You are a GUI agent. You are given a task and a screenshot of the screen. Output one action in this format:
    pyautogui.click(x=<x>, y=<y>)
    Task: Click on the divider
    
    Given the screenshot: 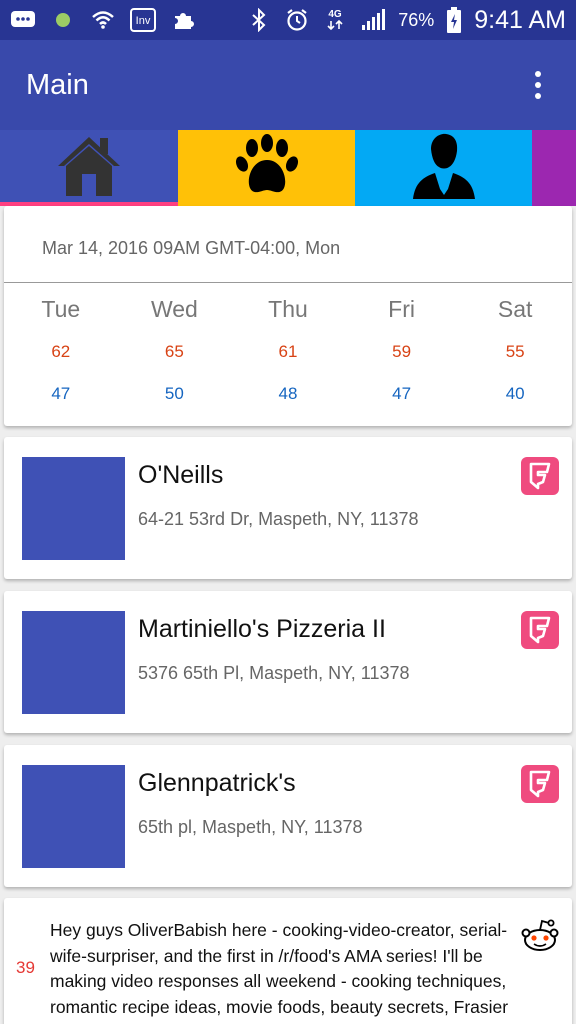 What is the action you would take?
    pyautogui.click(x=288, y=282)
    